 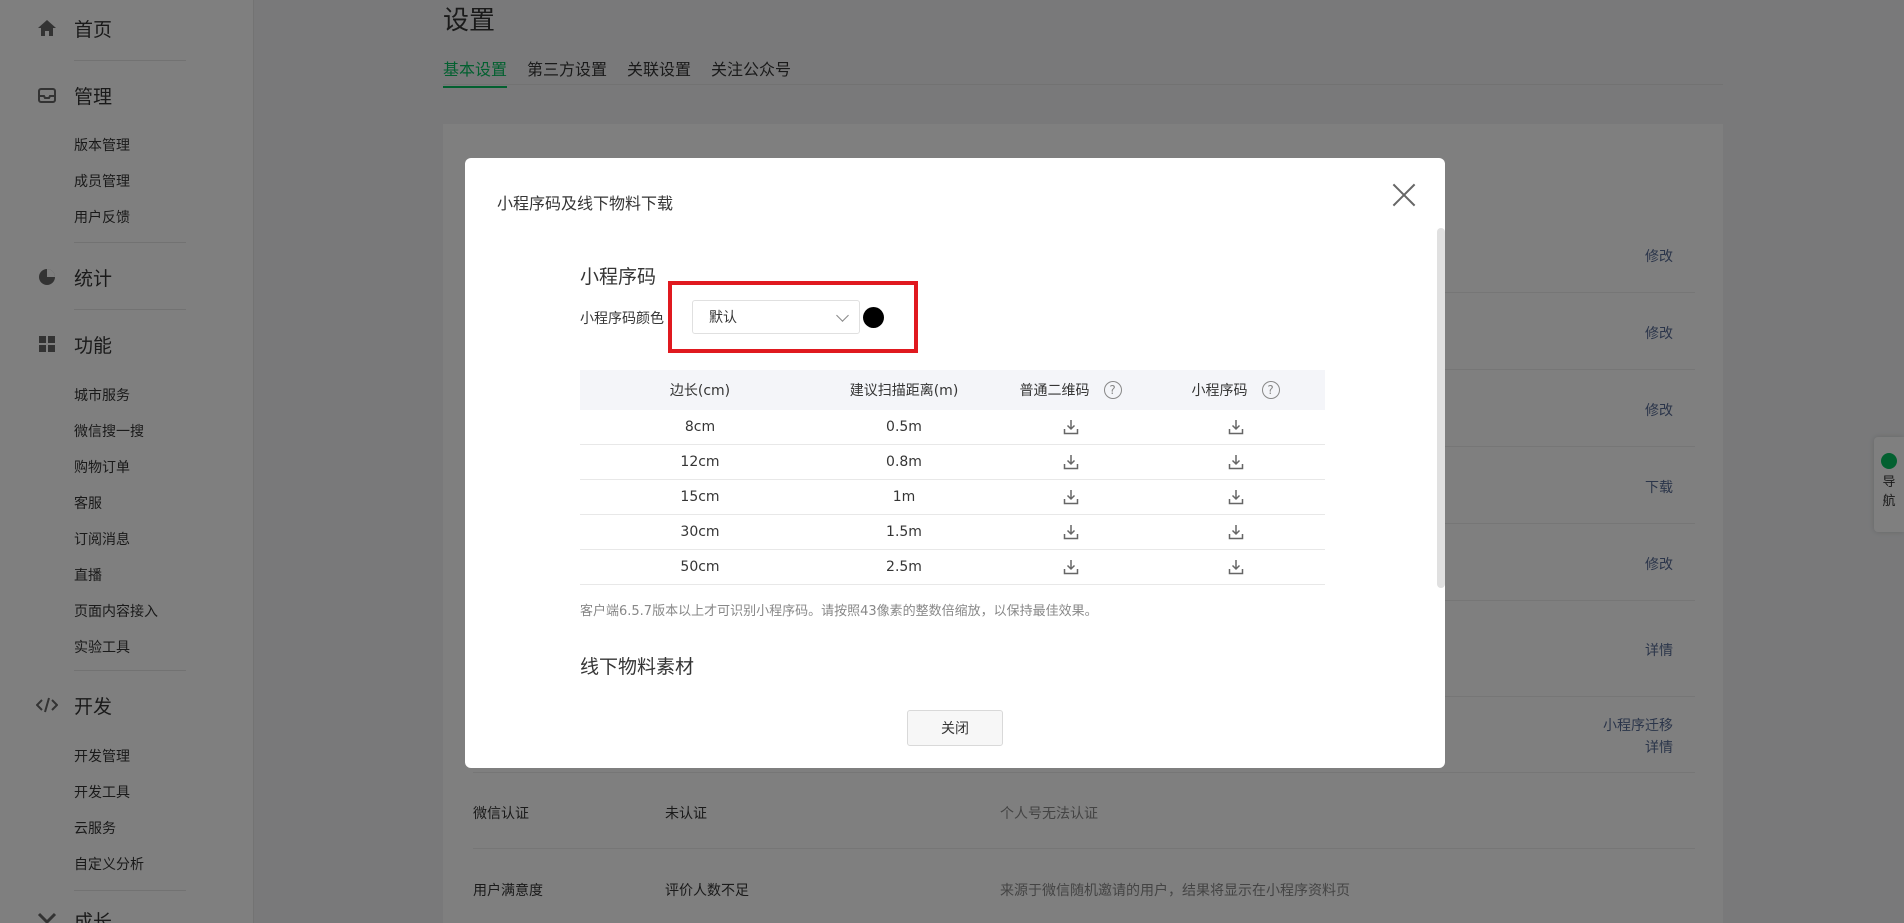 What do you see at coordinates (637, 667) in the screenshot?
I see `section-title-offline-materials: 线下物料素材` at bounding box center [637, 667].